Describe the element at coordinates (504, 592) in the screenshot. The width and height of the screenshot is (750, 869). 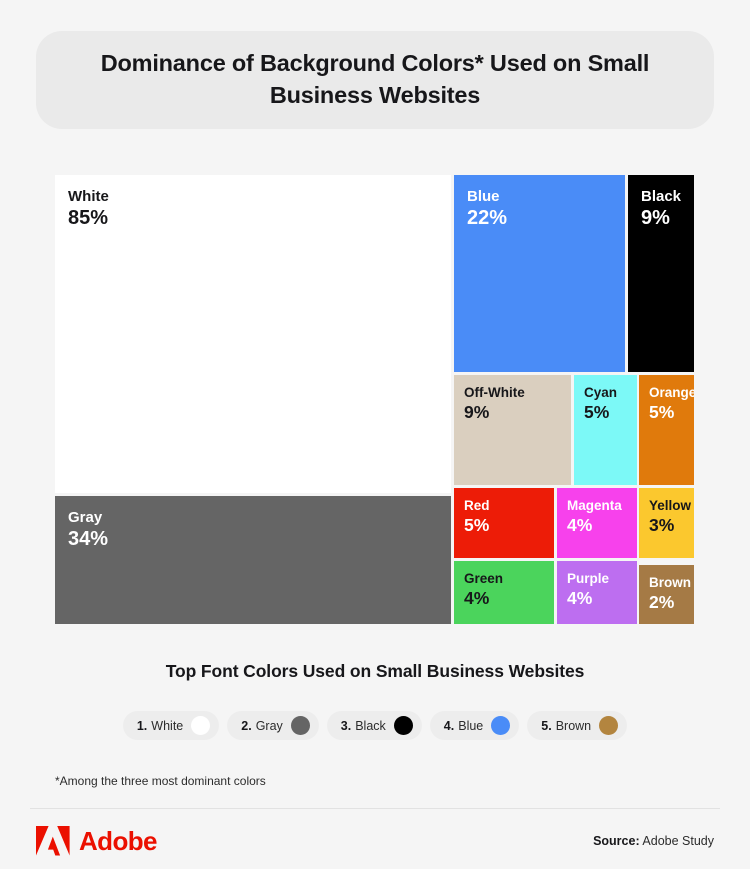
I see `treemap-tile-green: Green 4%` at that location.